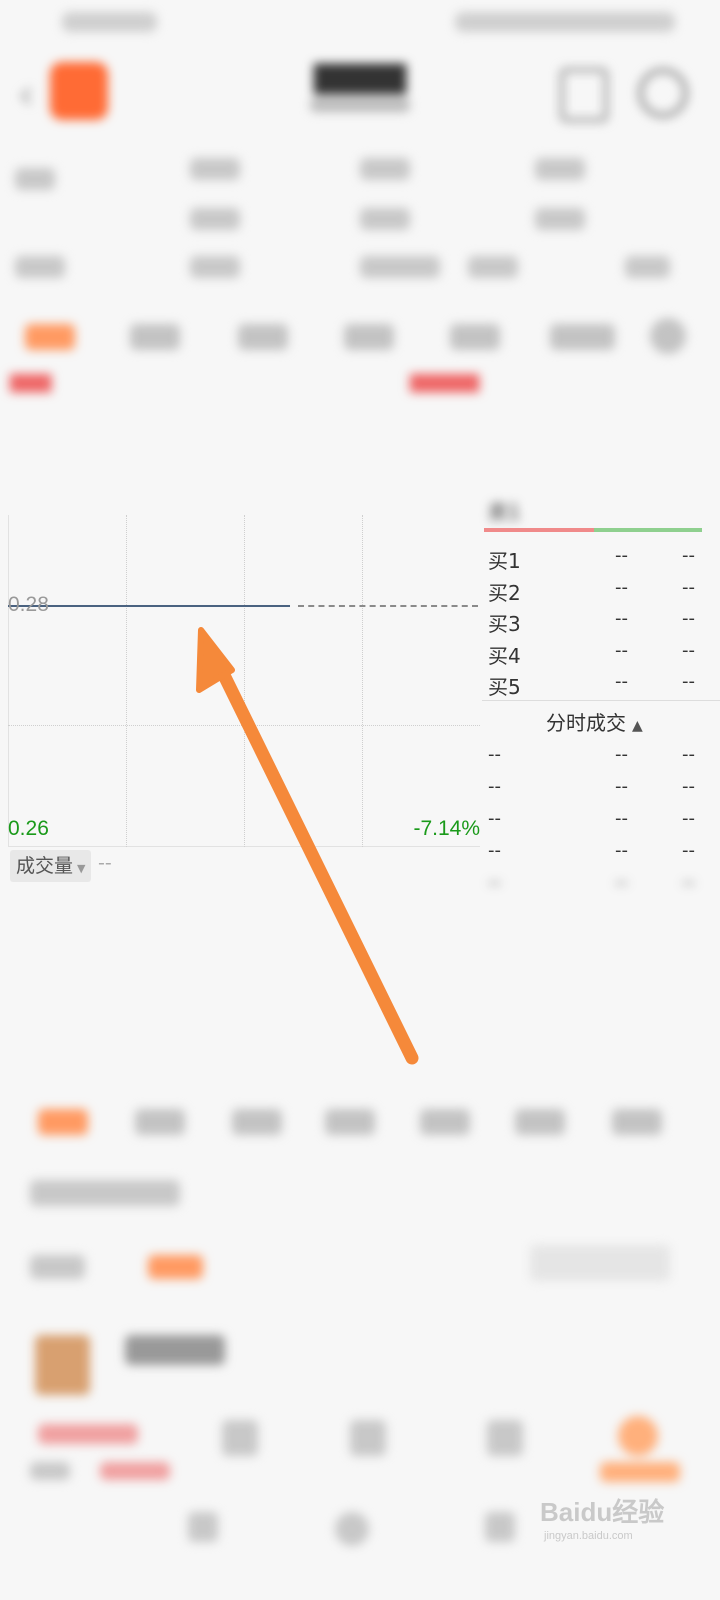 This screenshot has width=720, height=1600. I want to click on annotation-arrow, so click(307, 846).